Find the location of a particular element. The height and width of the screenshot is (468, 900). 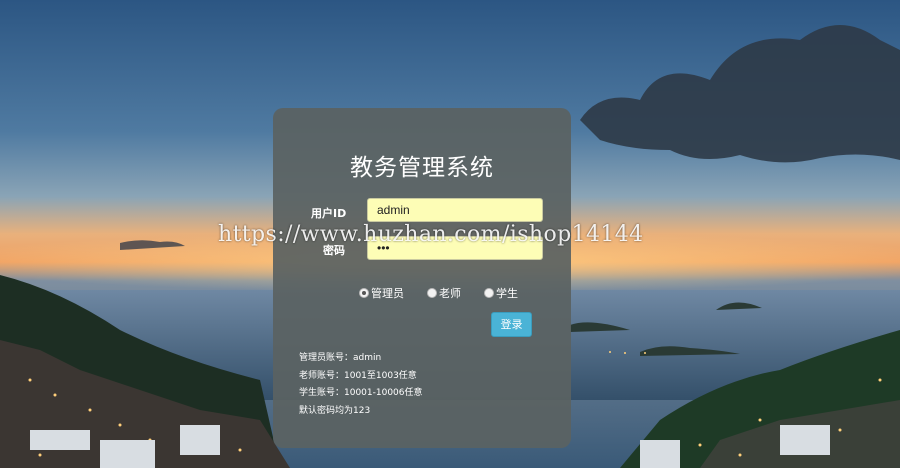

watermark-text: https://www.huzhan.com/ishop14144 is located at coordinates (431, 234).